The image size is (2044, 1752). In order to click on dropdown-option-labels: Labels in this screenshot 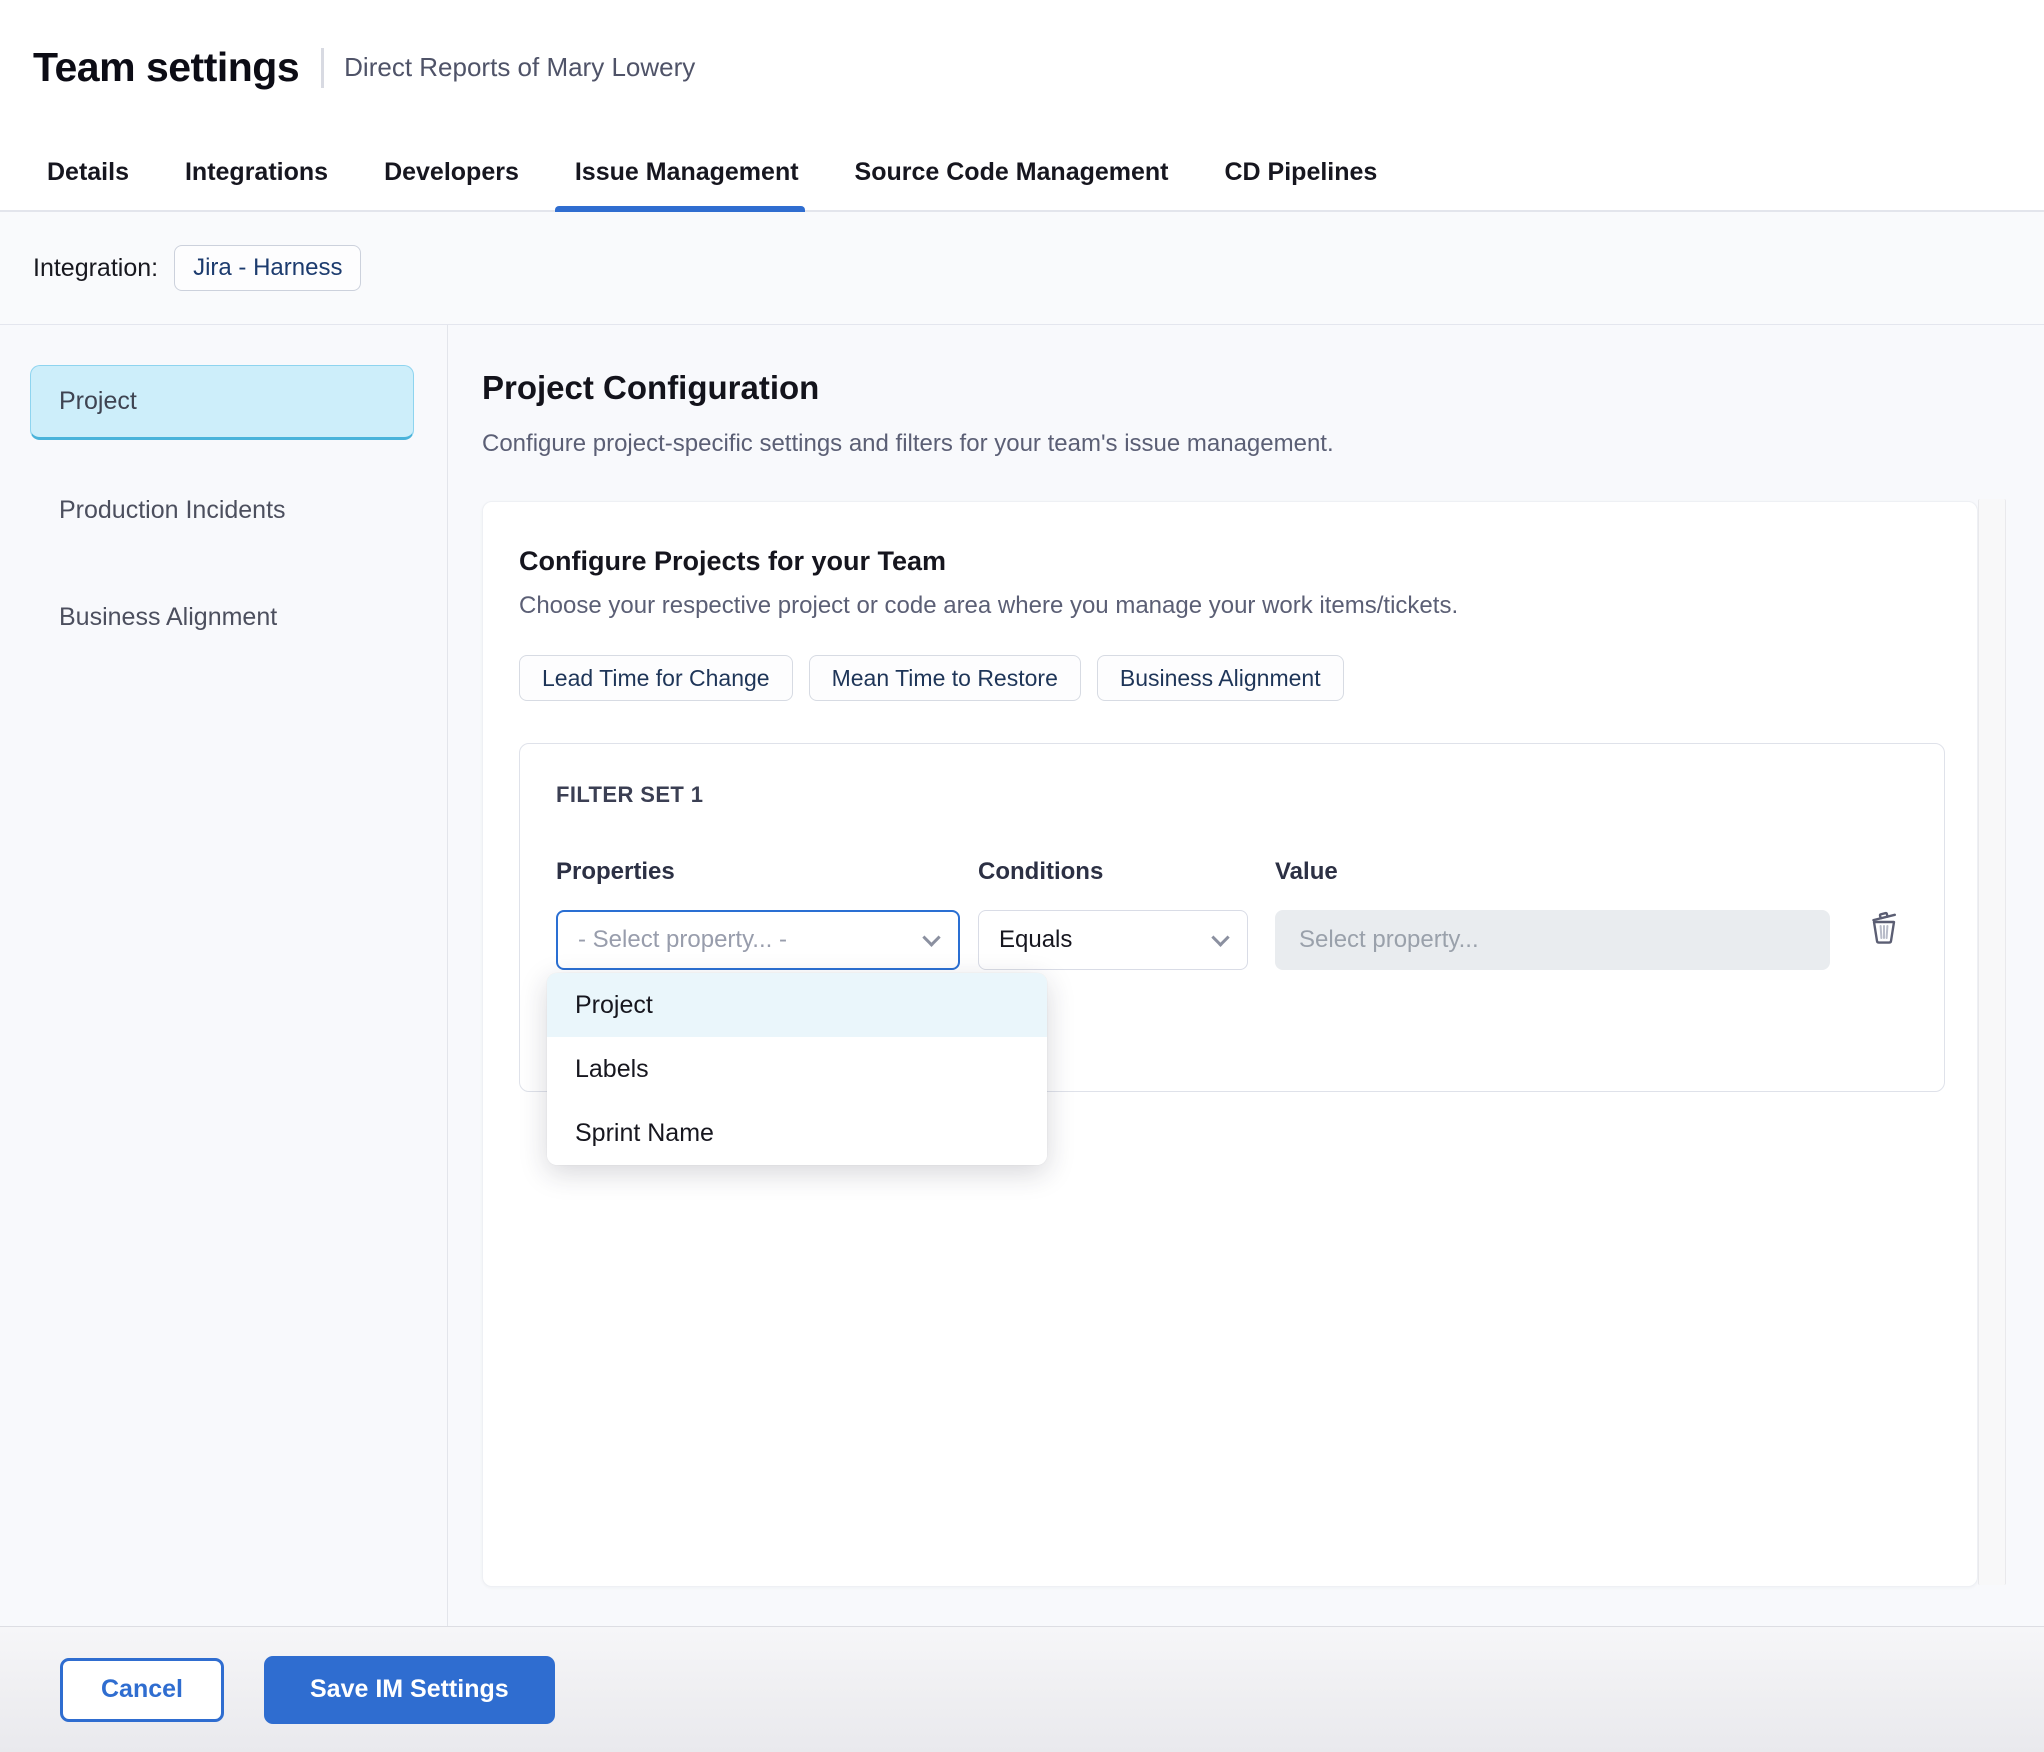, I will do `click(797, 1069)`.